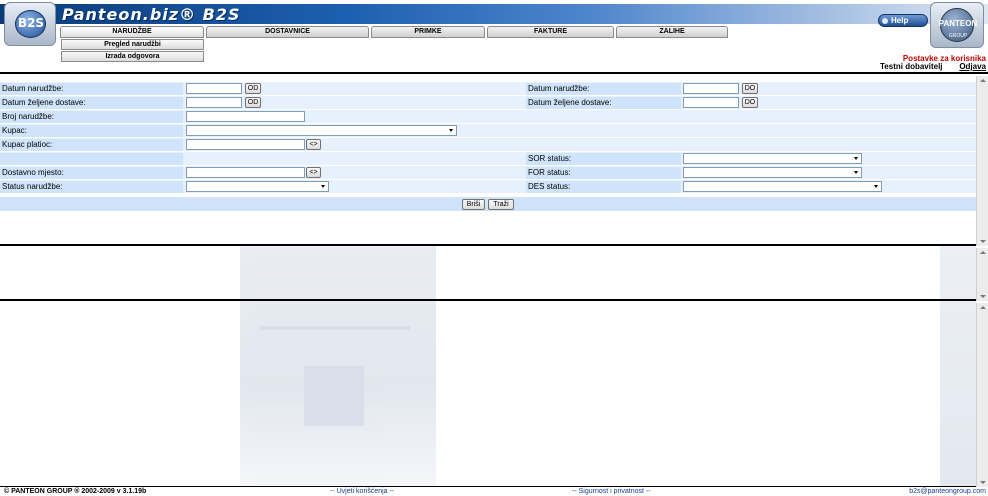  What do you see at coordinates (132, 44) in the screenshot?
I see `submenu-pregled-narudzbi: Pregled narudžbi` at bounding box center [132, 44].